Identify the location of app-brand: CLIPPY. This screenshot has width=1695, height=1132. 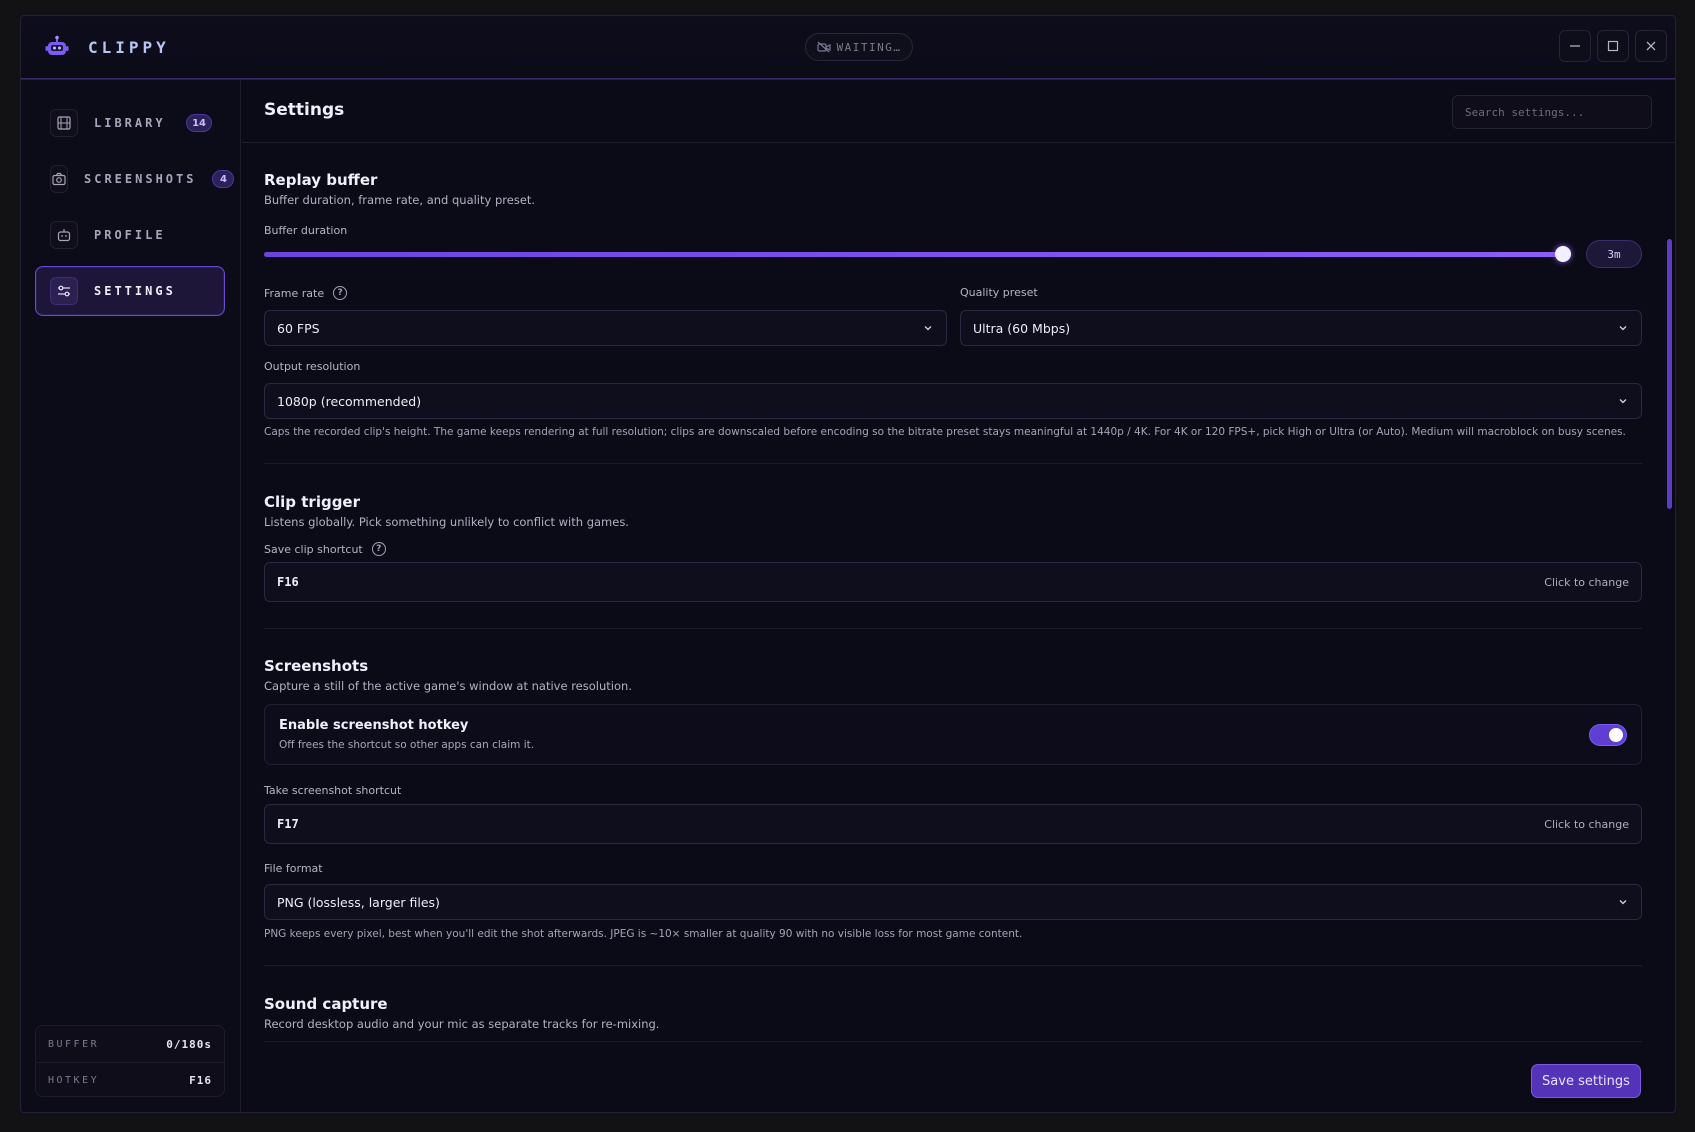
(129, 47).